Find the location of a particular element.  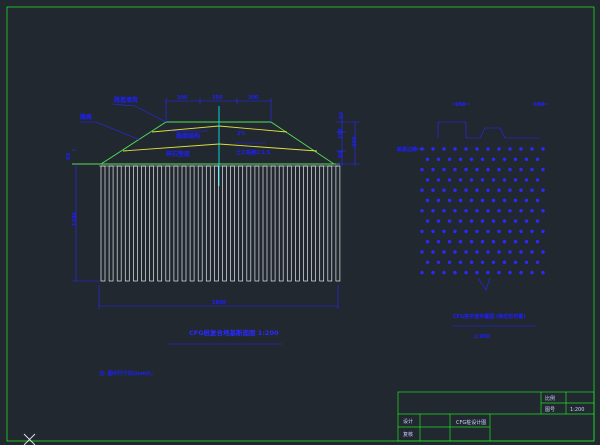

left-thickness-label: 60 is located at coordinates (69, 156).